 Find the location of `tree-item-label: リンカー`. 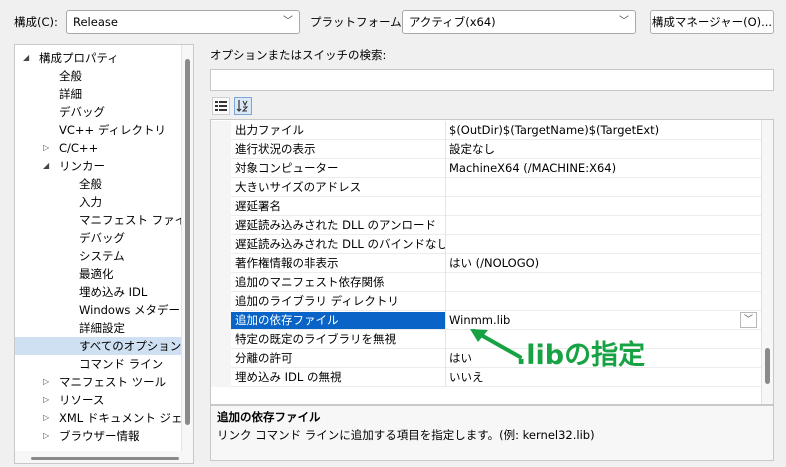

tree-item-label: リンカー is located at coordinates (82, 166).